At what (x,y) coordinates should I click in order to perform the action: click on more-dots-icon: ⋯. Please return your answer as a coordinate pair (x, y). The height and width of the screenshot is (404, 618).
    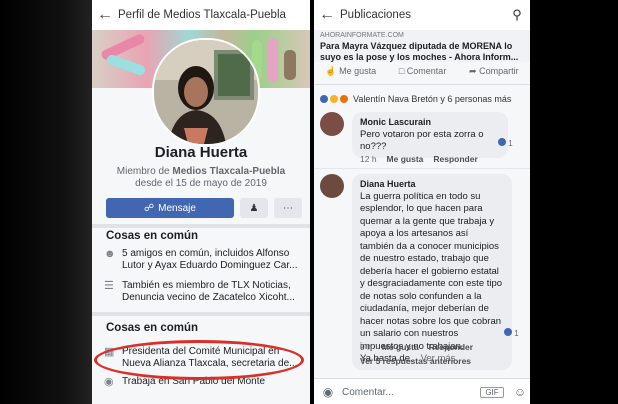
    Looking at the image, I should click on (288, 208).